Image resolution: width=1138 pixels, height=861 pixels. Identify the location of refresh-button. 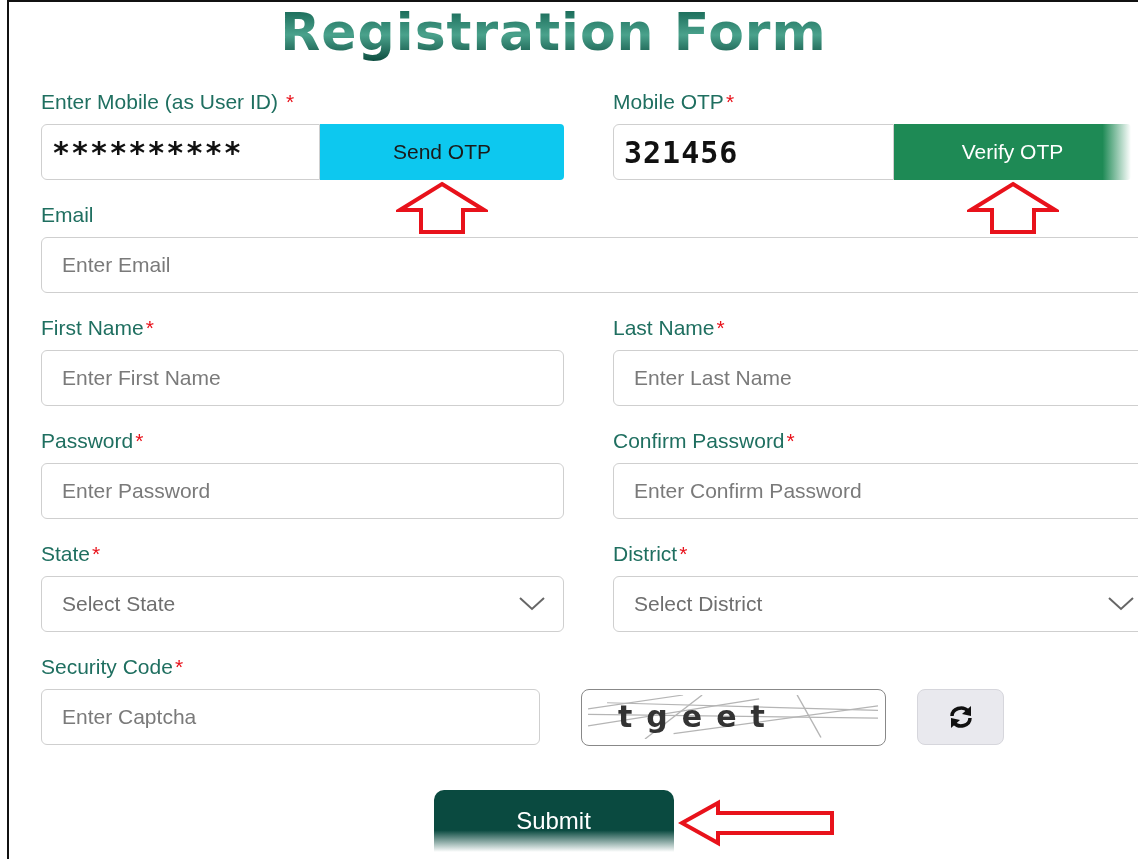
(960, 717).